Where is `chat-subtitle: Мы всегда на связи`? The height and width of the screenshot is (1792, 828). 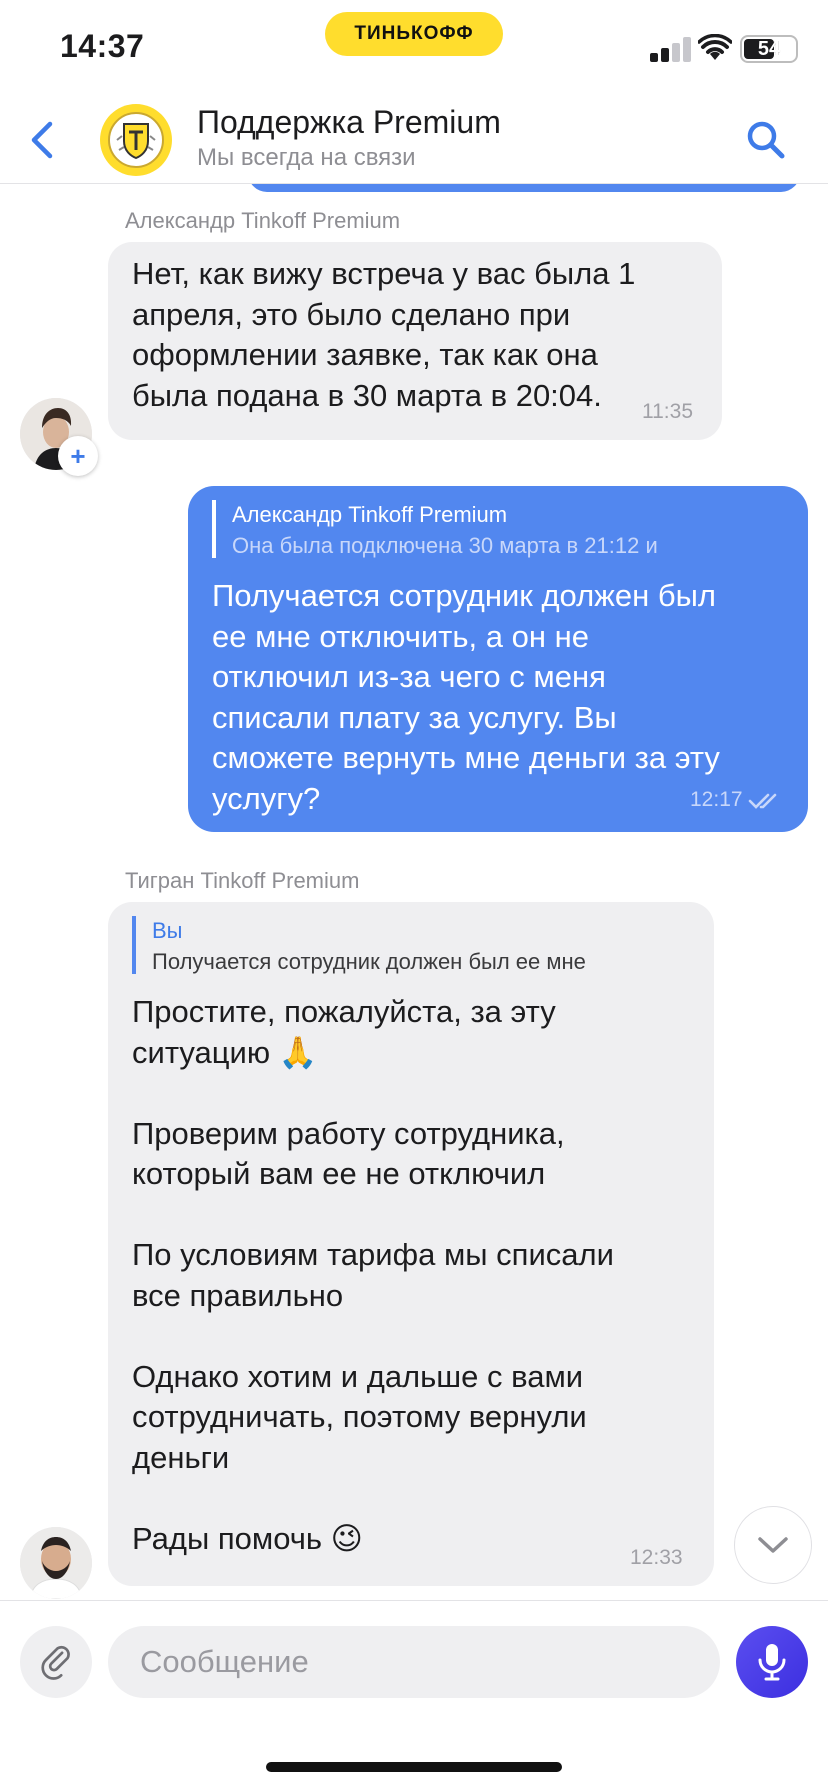 chat-subtitle: Мы всегда на связи is located at coordinates (306, 157).